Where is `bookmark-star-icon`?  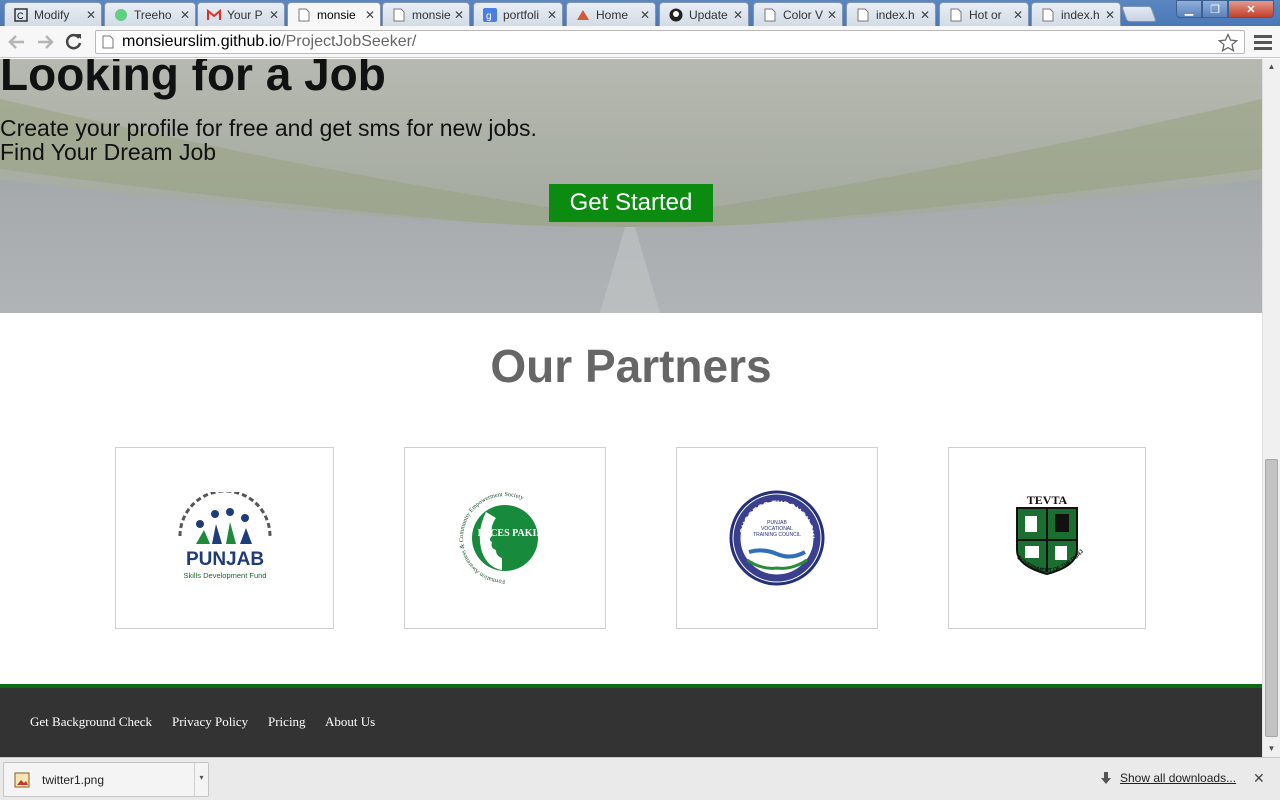 bookmark-star-icon is located at coordinates (1228, 45).